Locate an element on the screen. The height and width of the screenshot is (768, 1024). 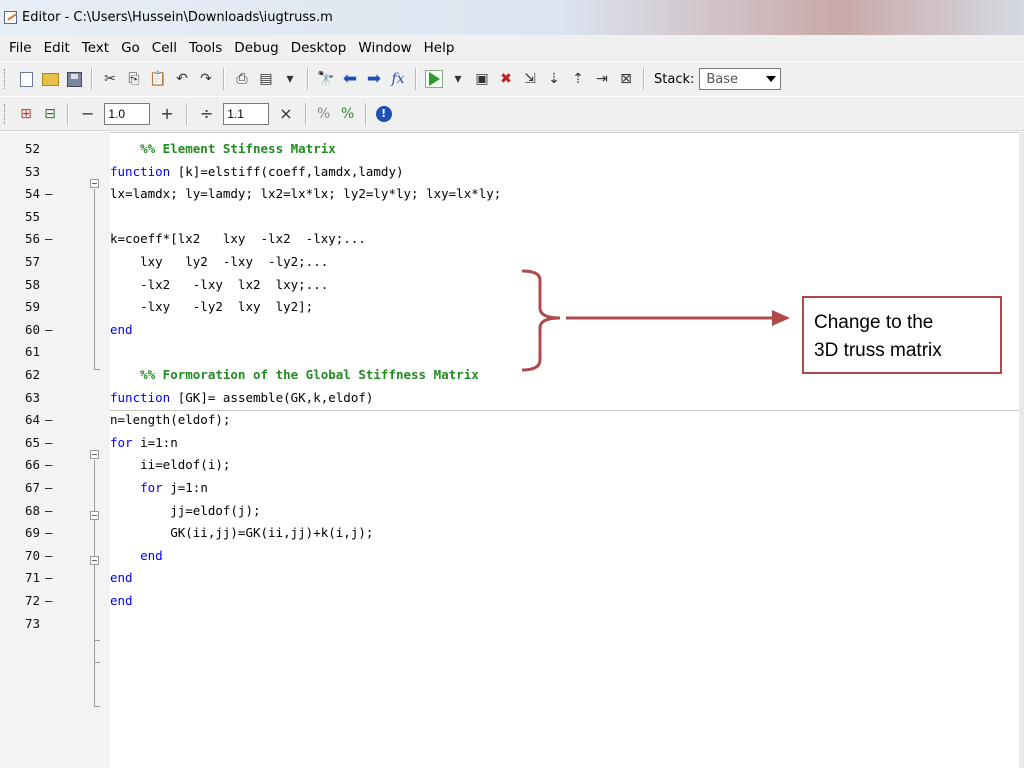
paste-button: 📋 is located at coordinates (158, 79).